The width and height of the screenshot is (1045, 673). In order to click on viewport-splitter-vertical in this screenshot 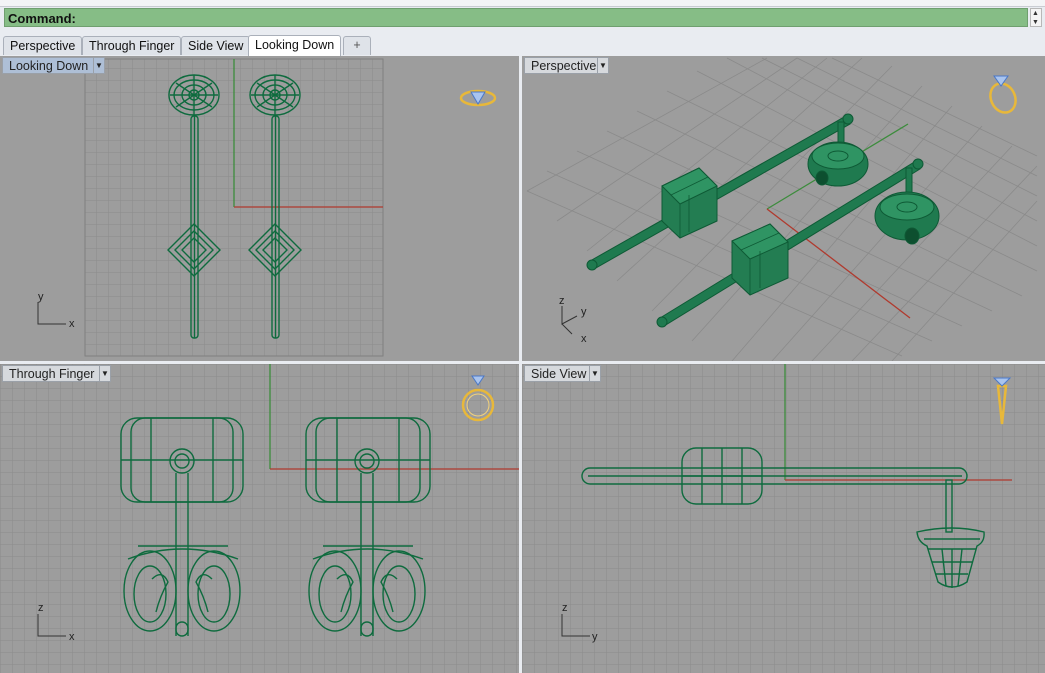, I will do `click(520, 364)`.